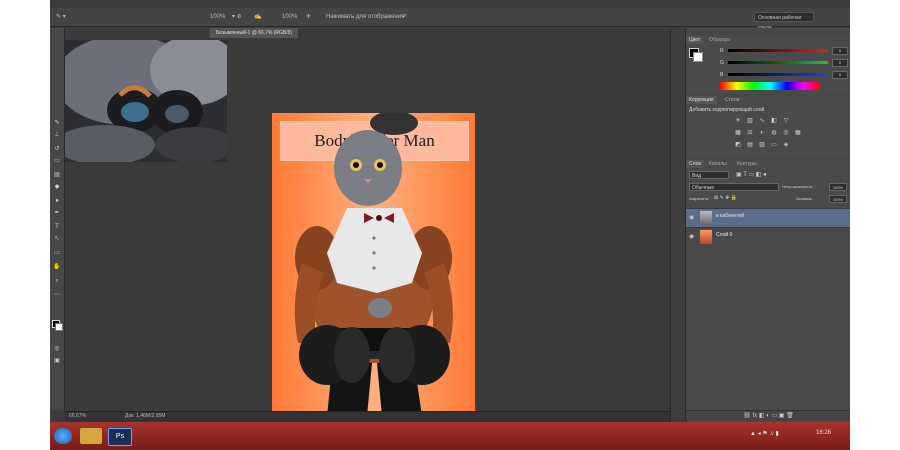 The image size is (900, 450). I want to click on blur-tool-icon: ◆, so click(57, 187).